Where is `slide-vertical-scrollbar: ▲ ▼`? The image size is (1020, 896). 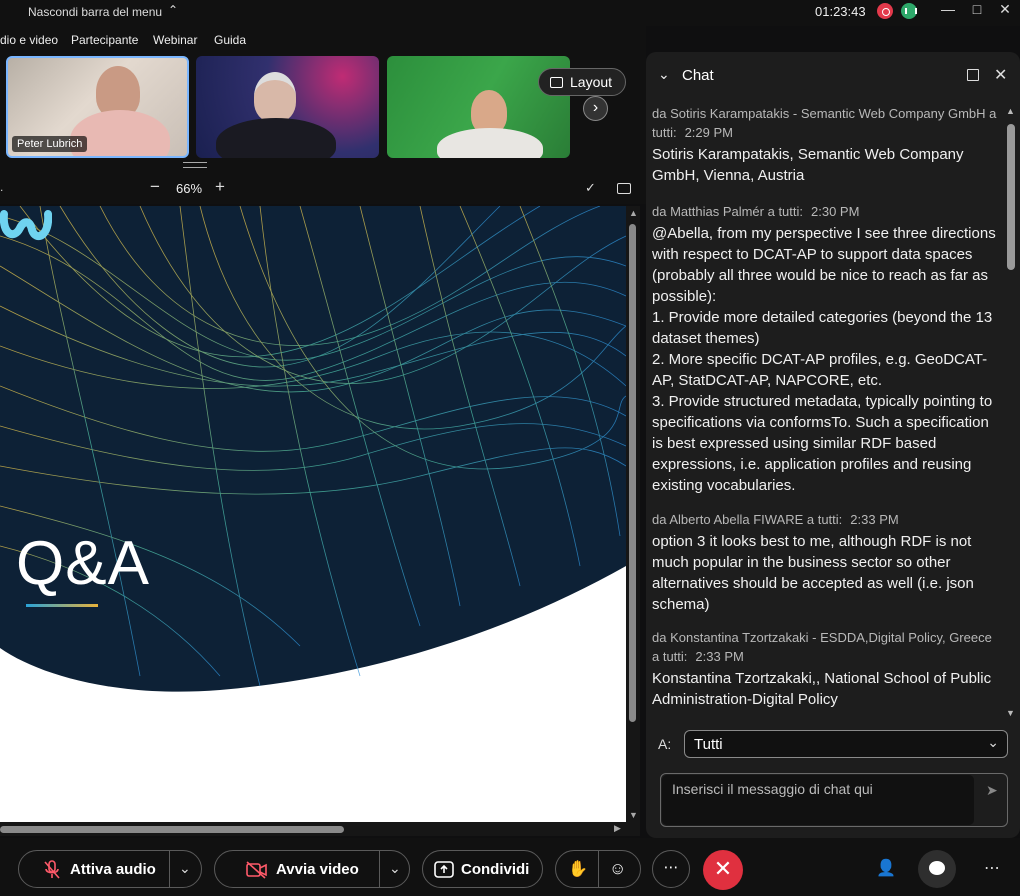
slide-vertical-scrollbar: ▲ ▼ is located at coordinates (633, 514).